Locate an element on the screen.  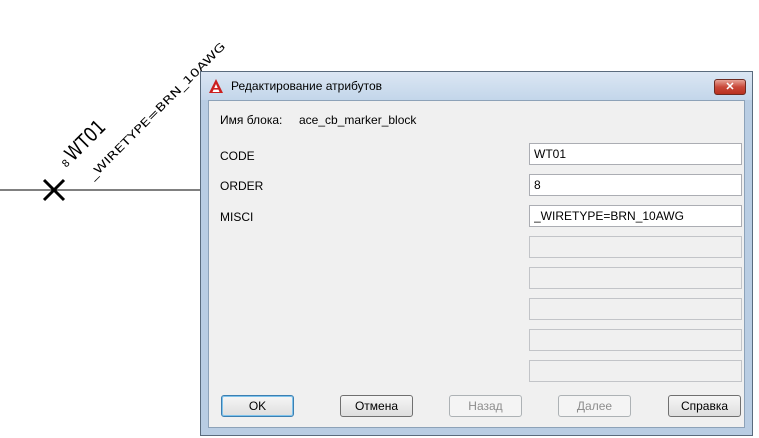
attribute-input-order is located at coordinates (635, 185).